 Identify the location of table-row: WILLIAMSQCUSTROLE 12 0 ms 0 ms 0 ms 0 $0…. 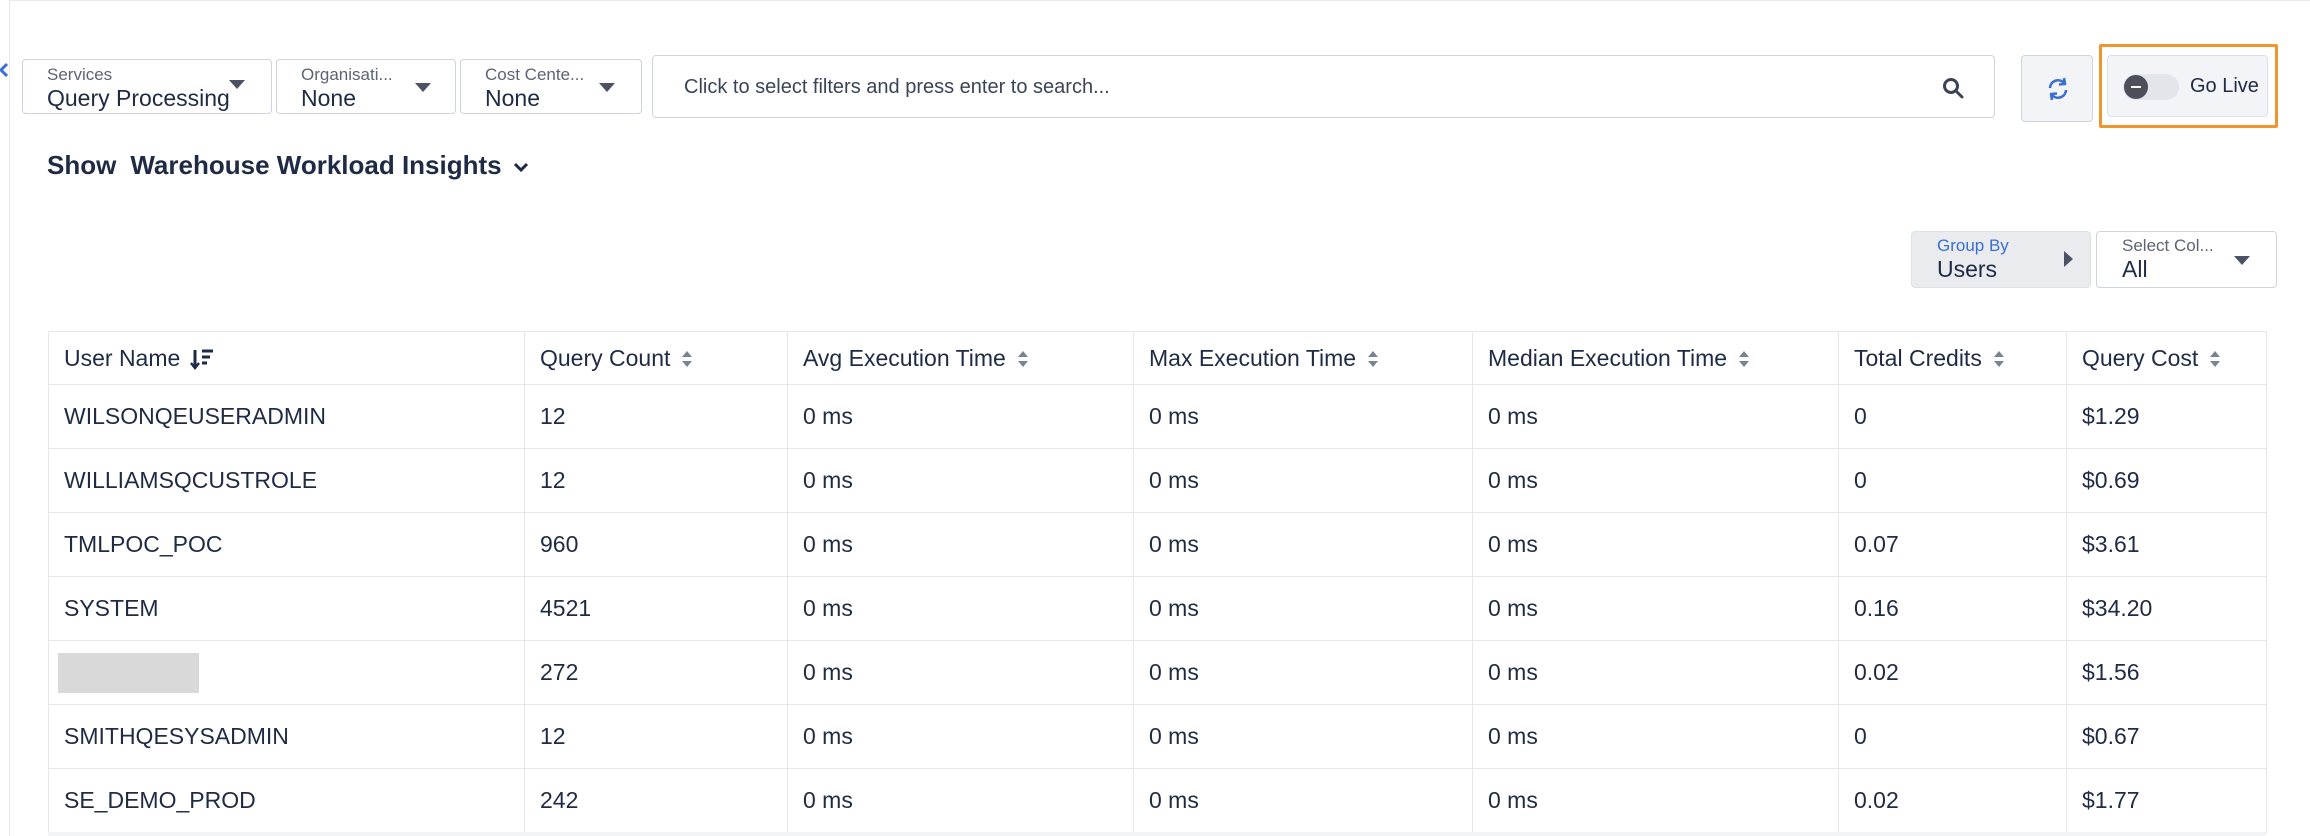
(1157, 480).